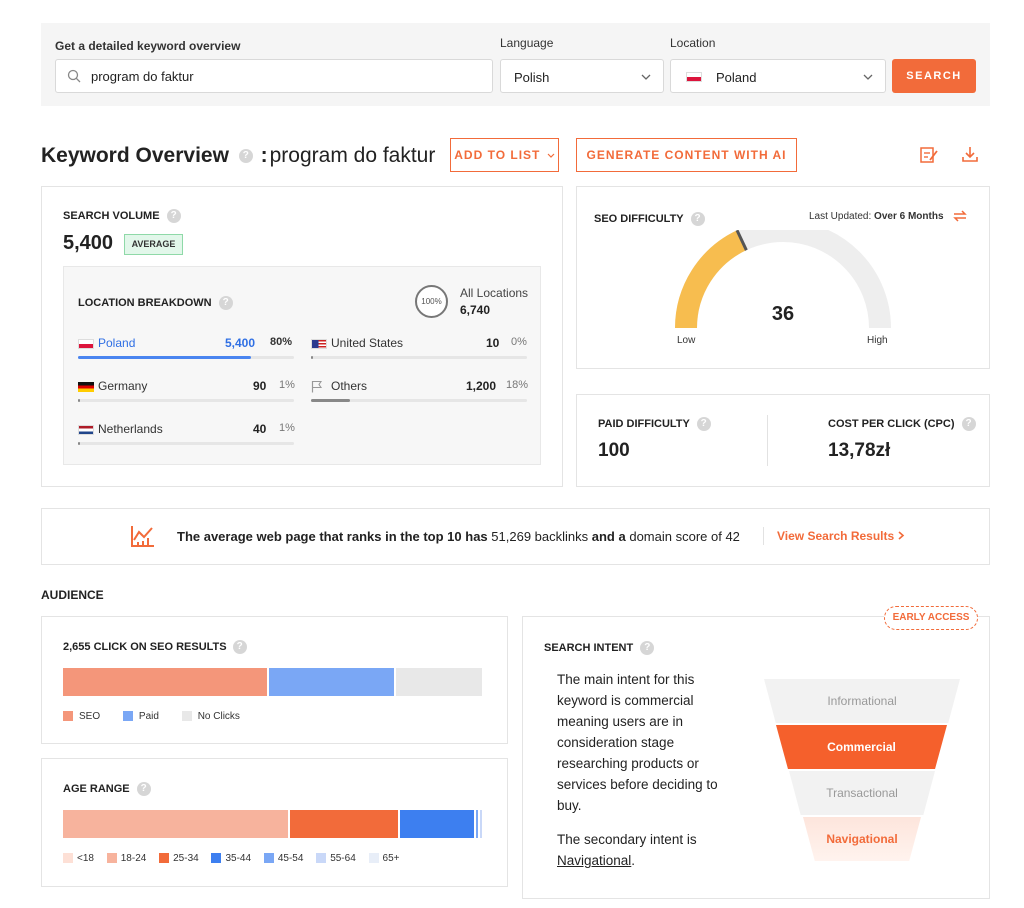 The width and height of the screenshot is (1024, 908). What do you see at coordinates (686, 155) in the screenshot?
I see `generate-content-ai-button: GENERATE CONTENT WITH AI` at bounding box center [686, 155].